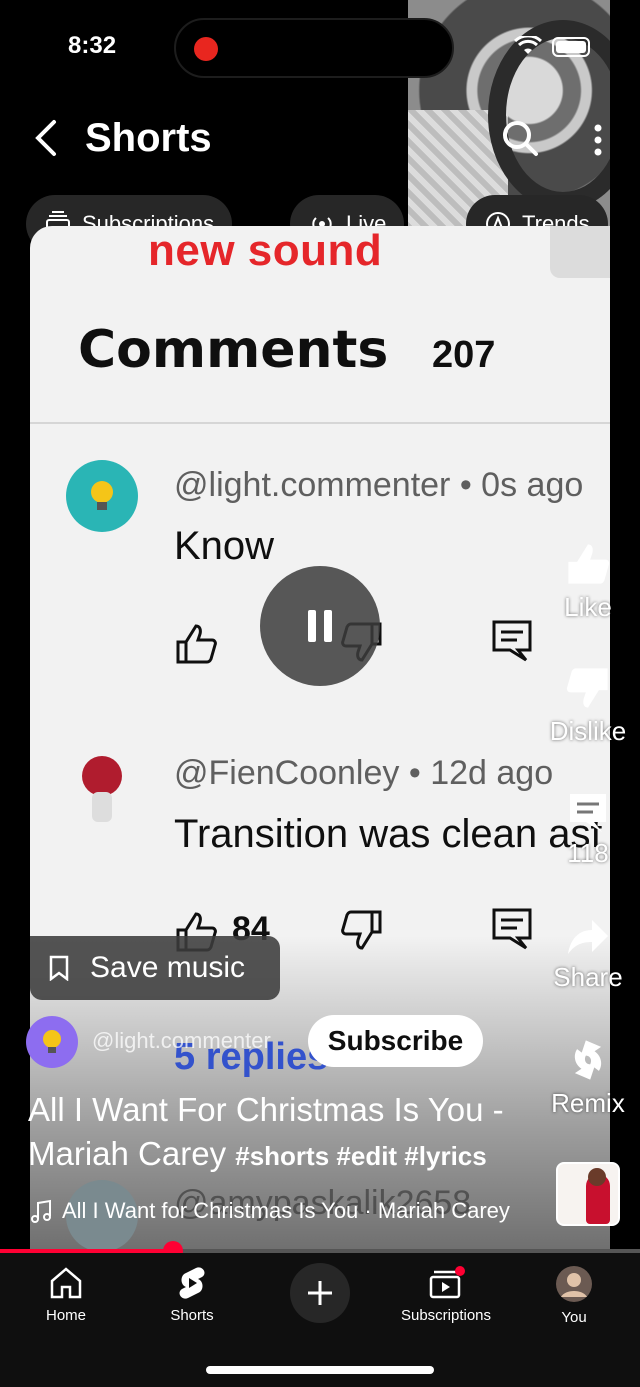 This screenshot has width=640, height=1387. I want to click on battery-icon, so click(571, 47).